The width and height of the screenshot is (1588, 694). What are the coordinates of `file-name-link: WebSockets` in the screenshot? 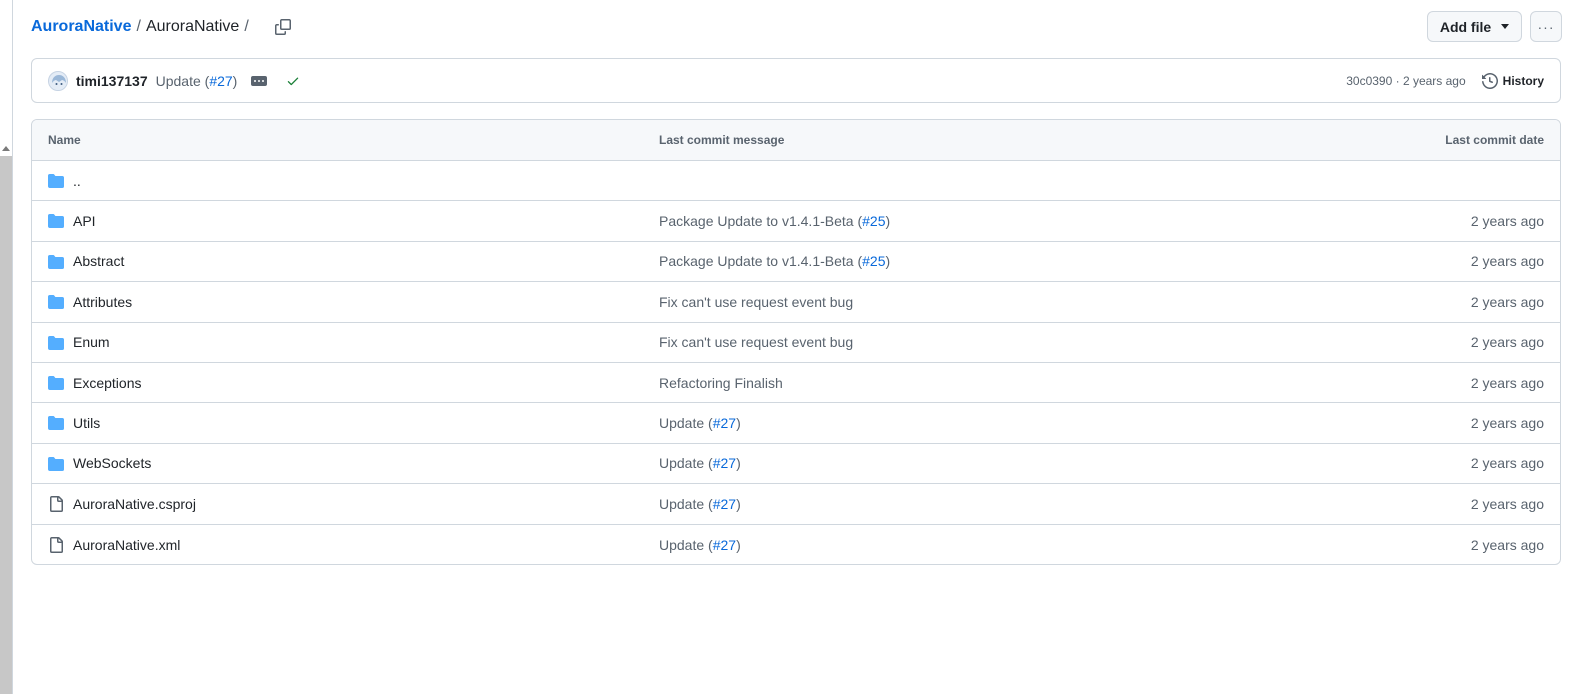 It's located at (112, 463).